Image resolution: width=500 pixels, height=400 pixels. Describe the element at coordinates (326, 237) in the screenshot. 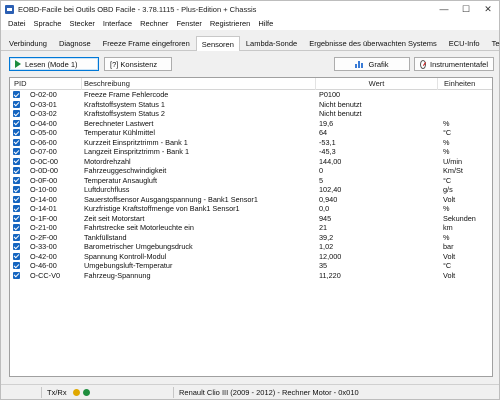

I see `value-cell: 39,2` at that location.